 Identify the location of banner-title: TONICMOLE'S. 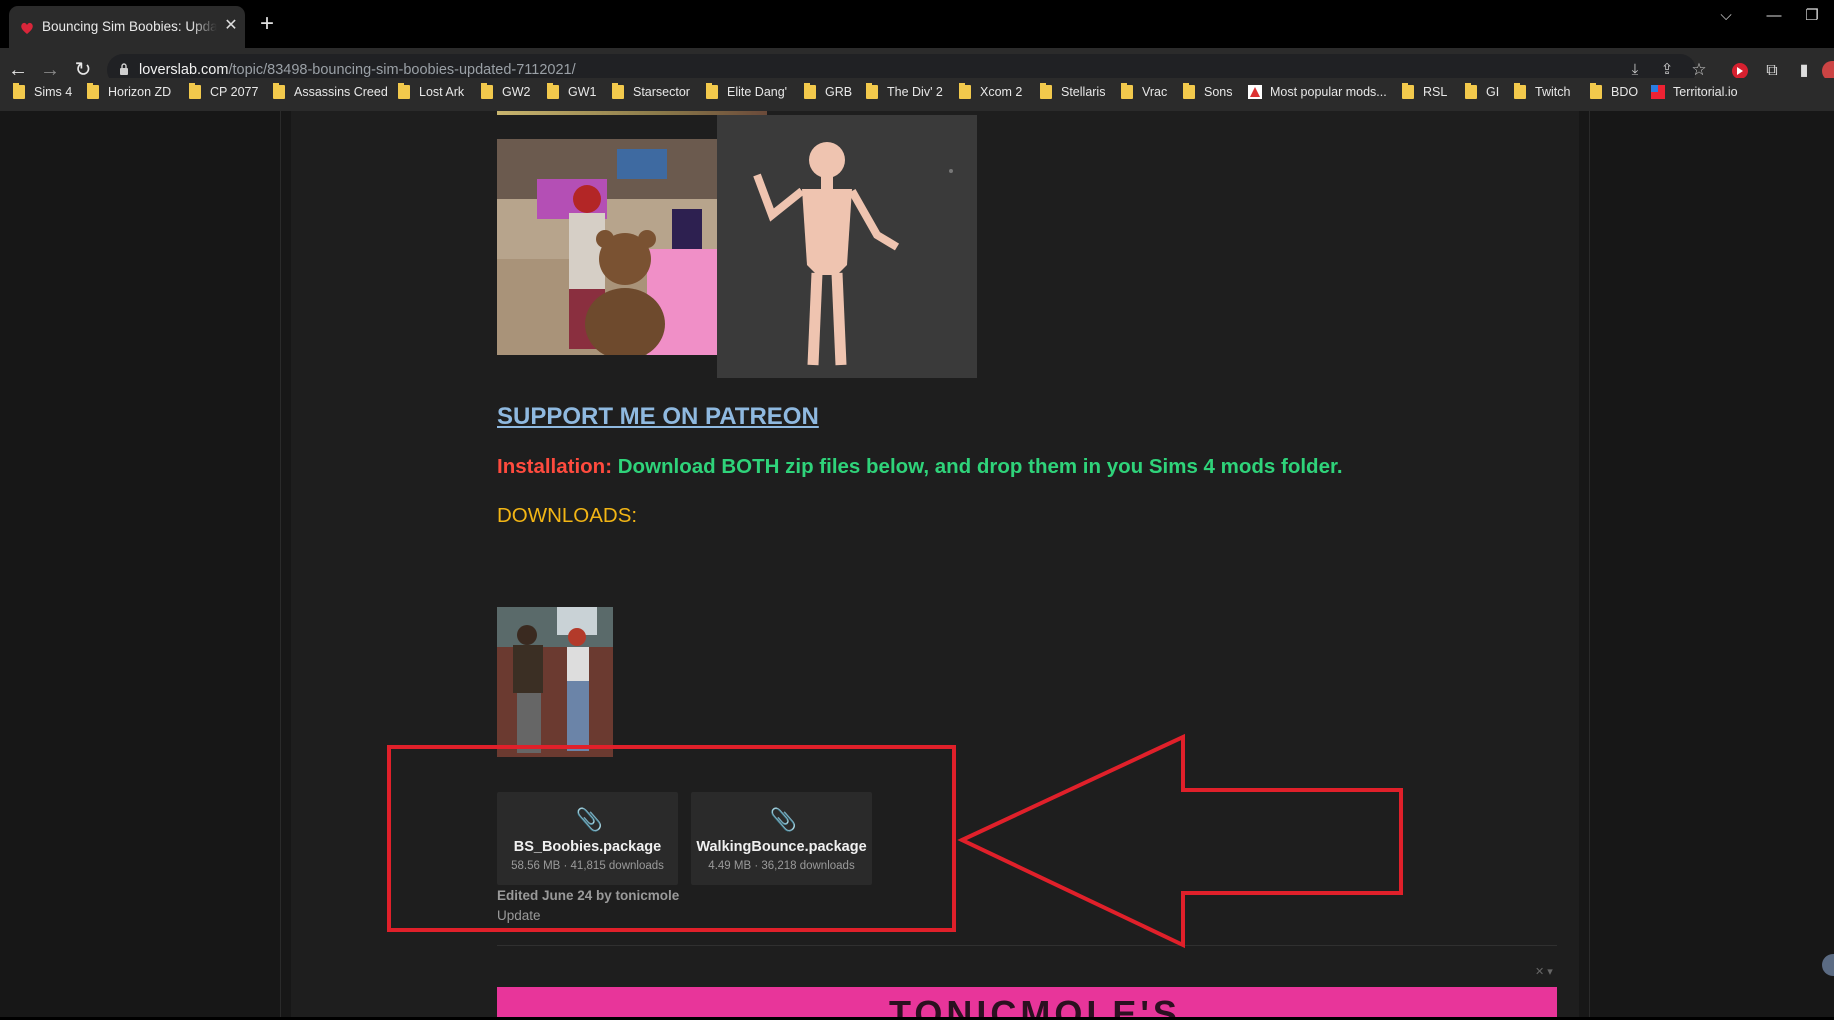
(1035, 1005).